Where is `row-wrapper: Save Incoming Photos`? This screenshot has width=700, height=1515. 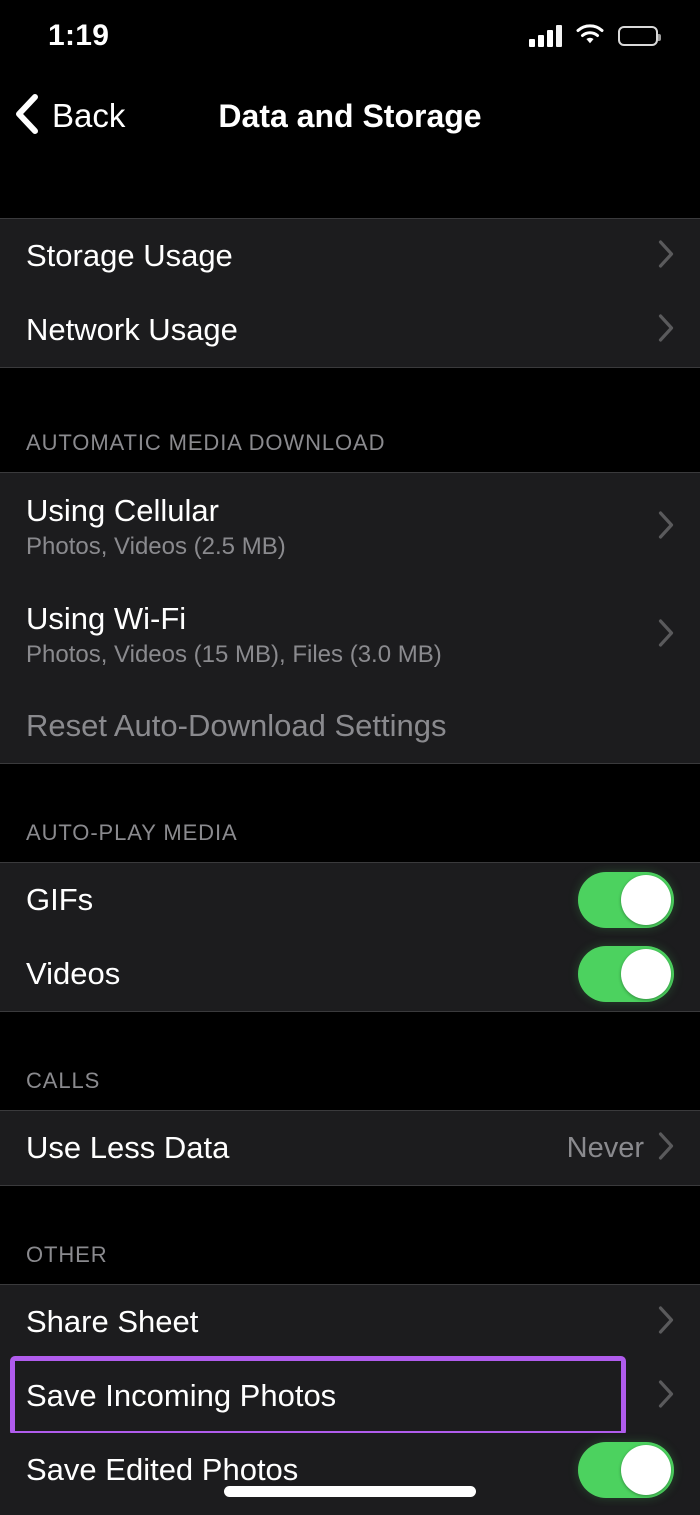 row-wrapper: Save Incoming Photos is located at coordinates (350, 1396).